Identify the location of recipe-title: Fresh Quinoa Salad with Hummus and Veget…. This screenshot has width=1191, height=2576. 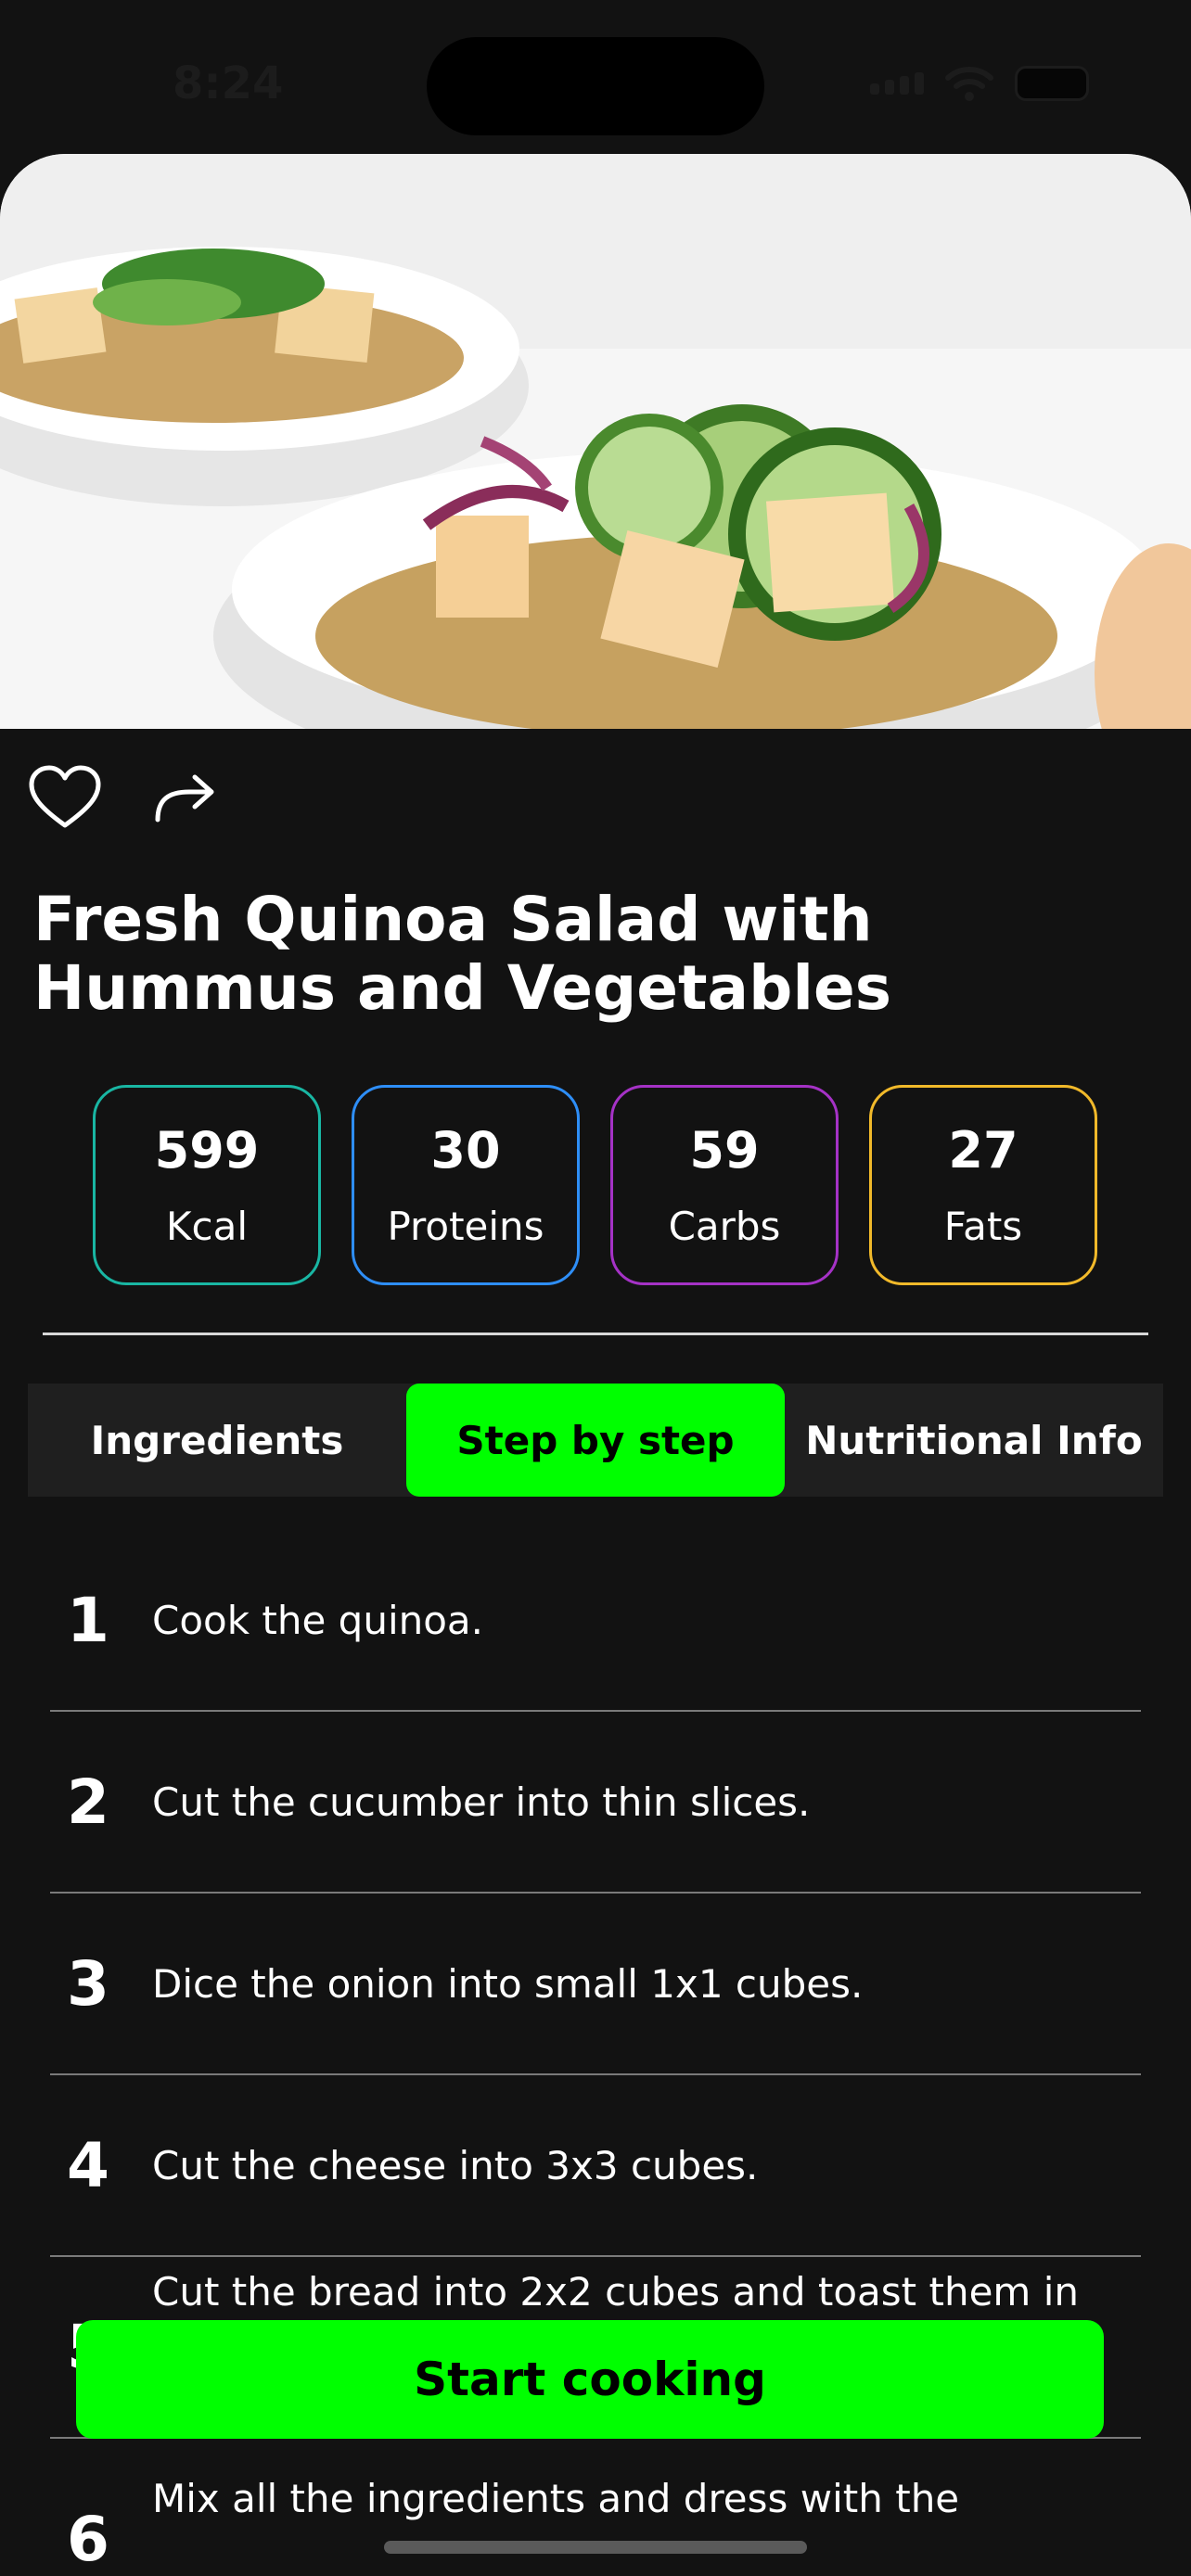
(462, 954).